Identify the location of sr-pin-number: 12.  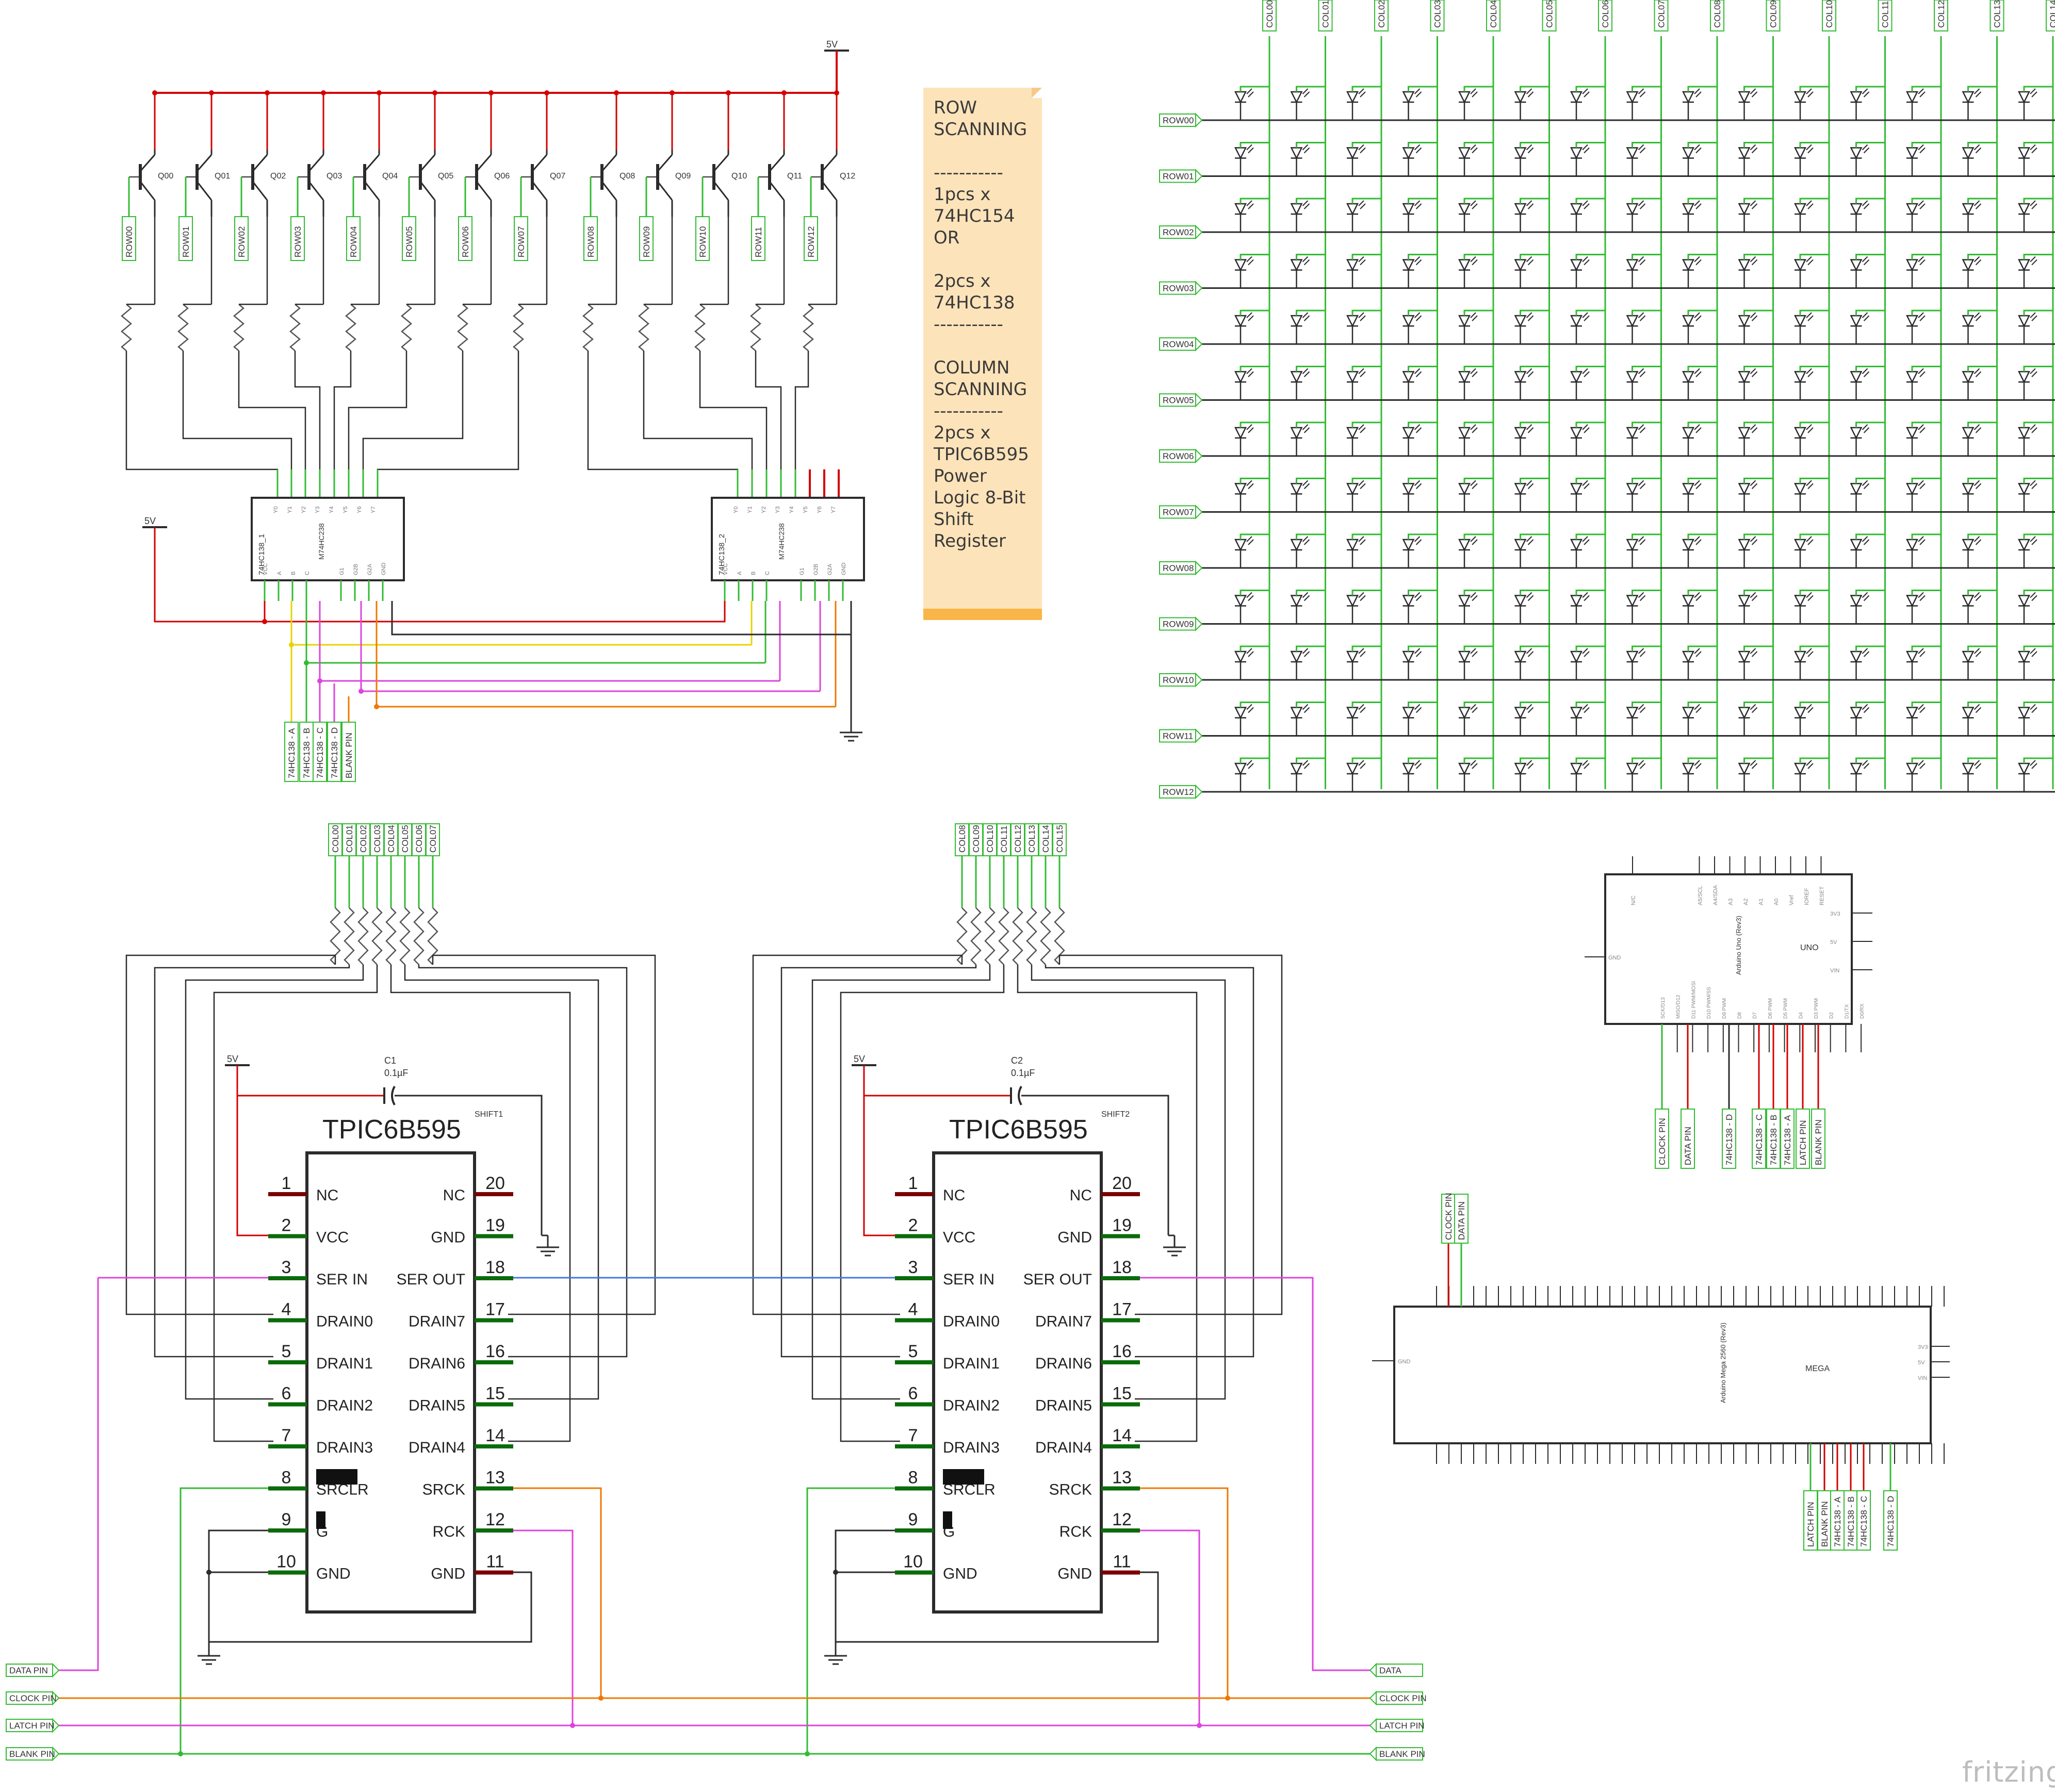
(495, 1519).